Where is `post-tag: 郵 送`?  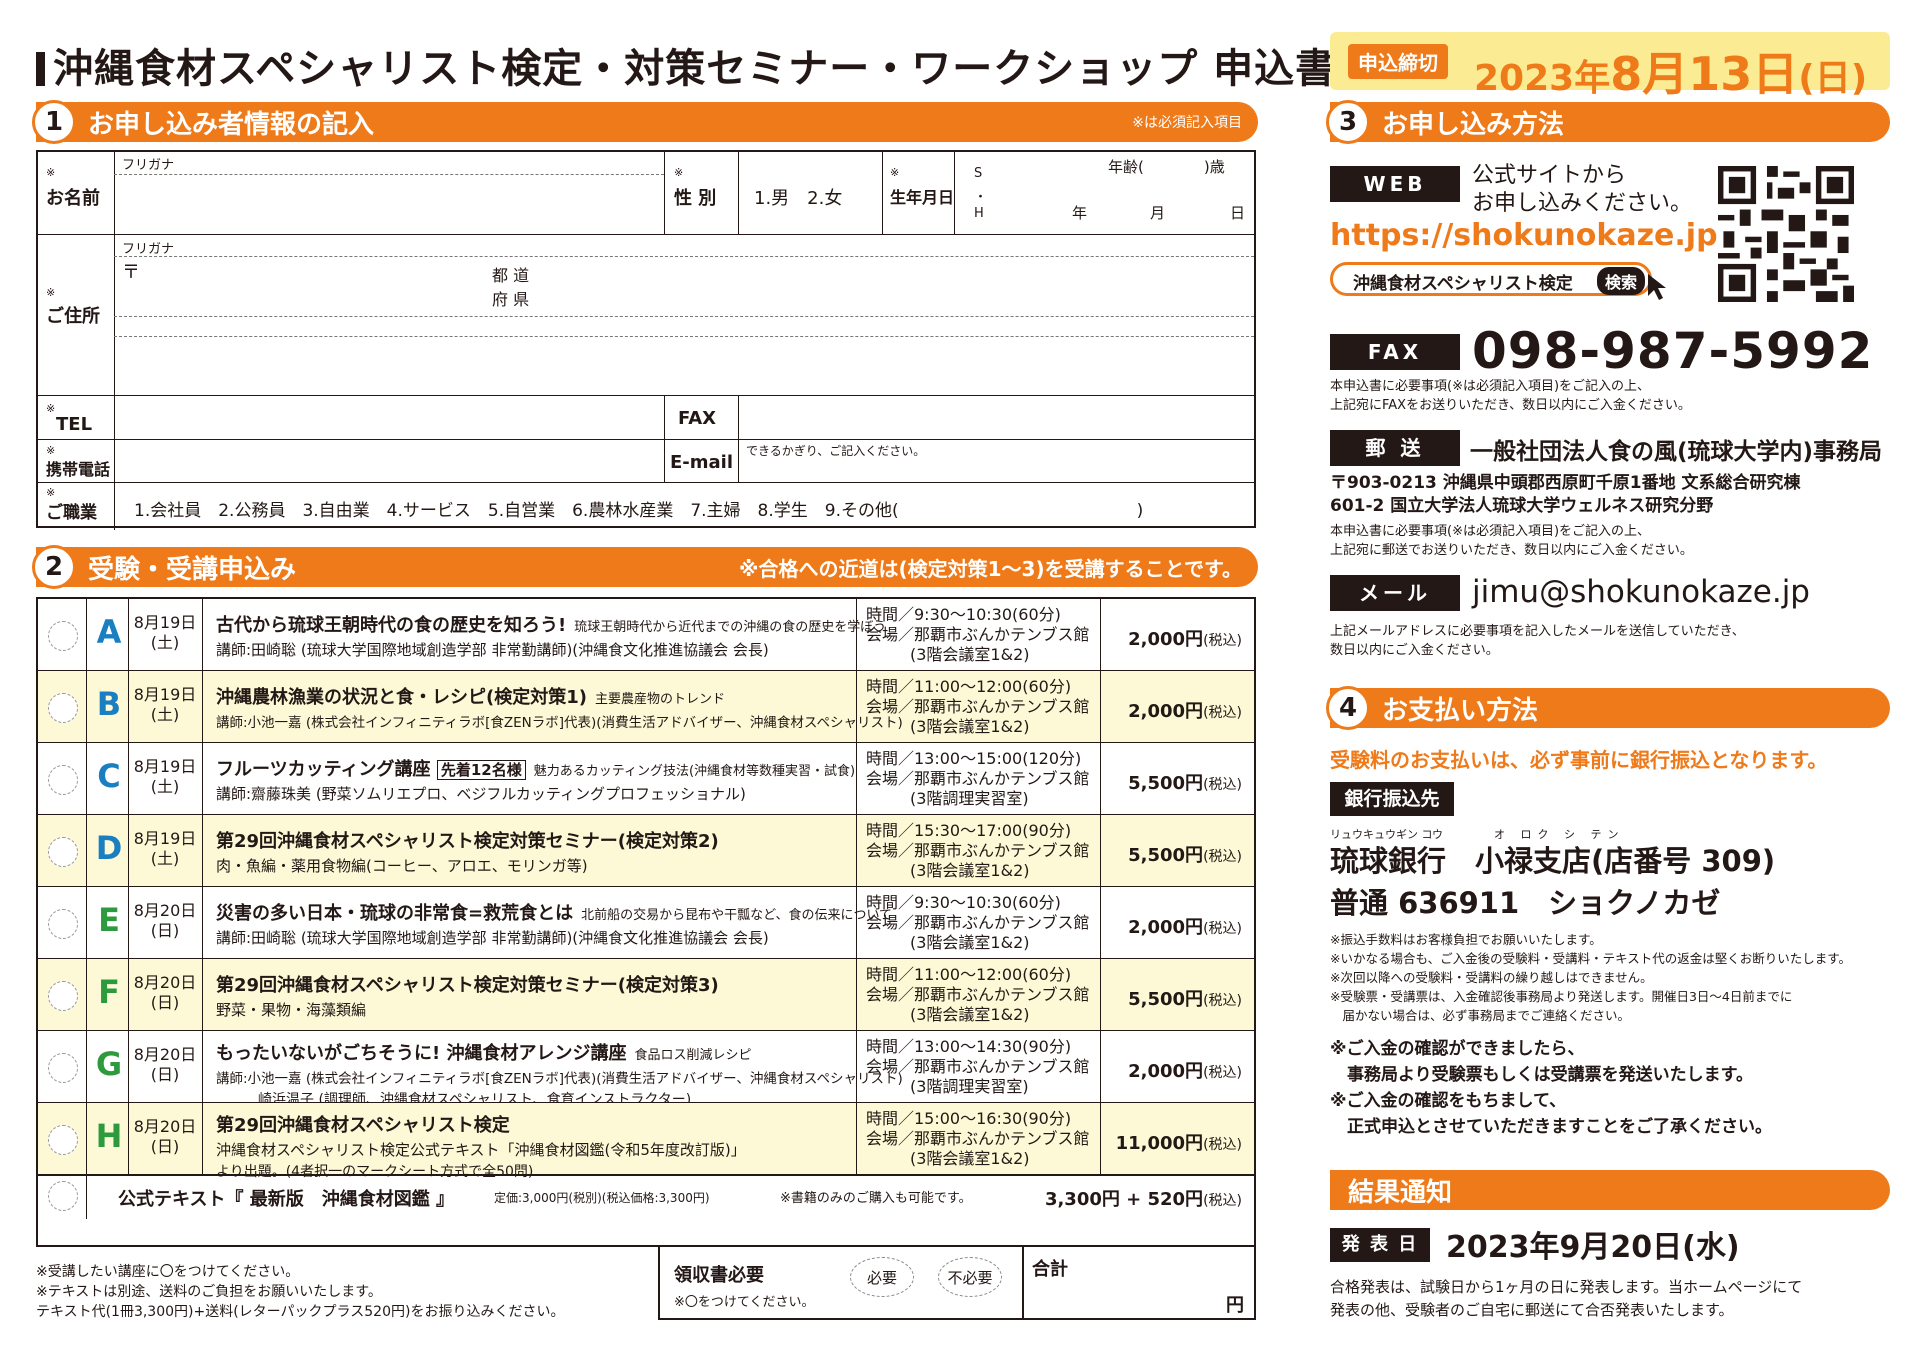
post-tag: 郵 送 is located at coordinates (1395, 448).